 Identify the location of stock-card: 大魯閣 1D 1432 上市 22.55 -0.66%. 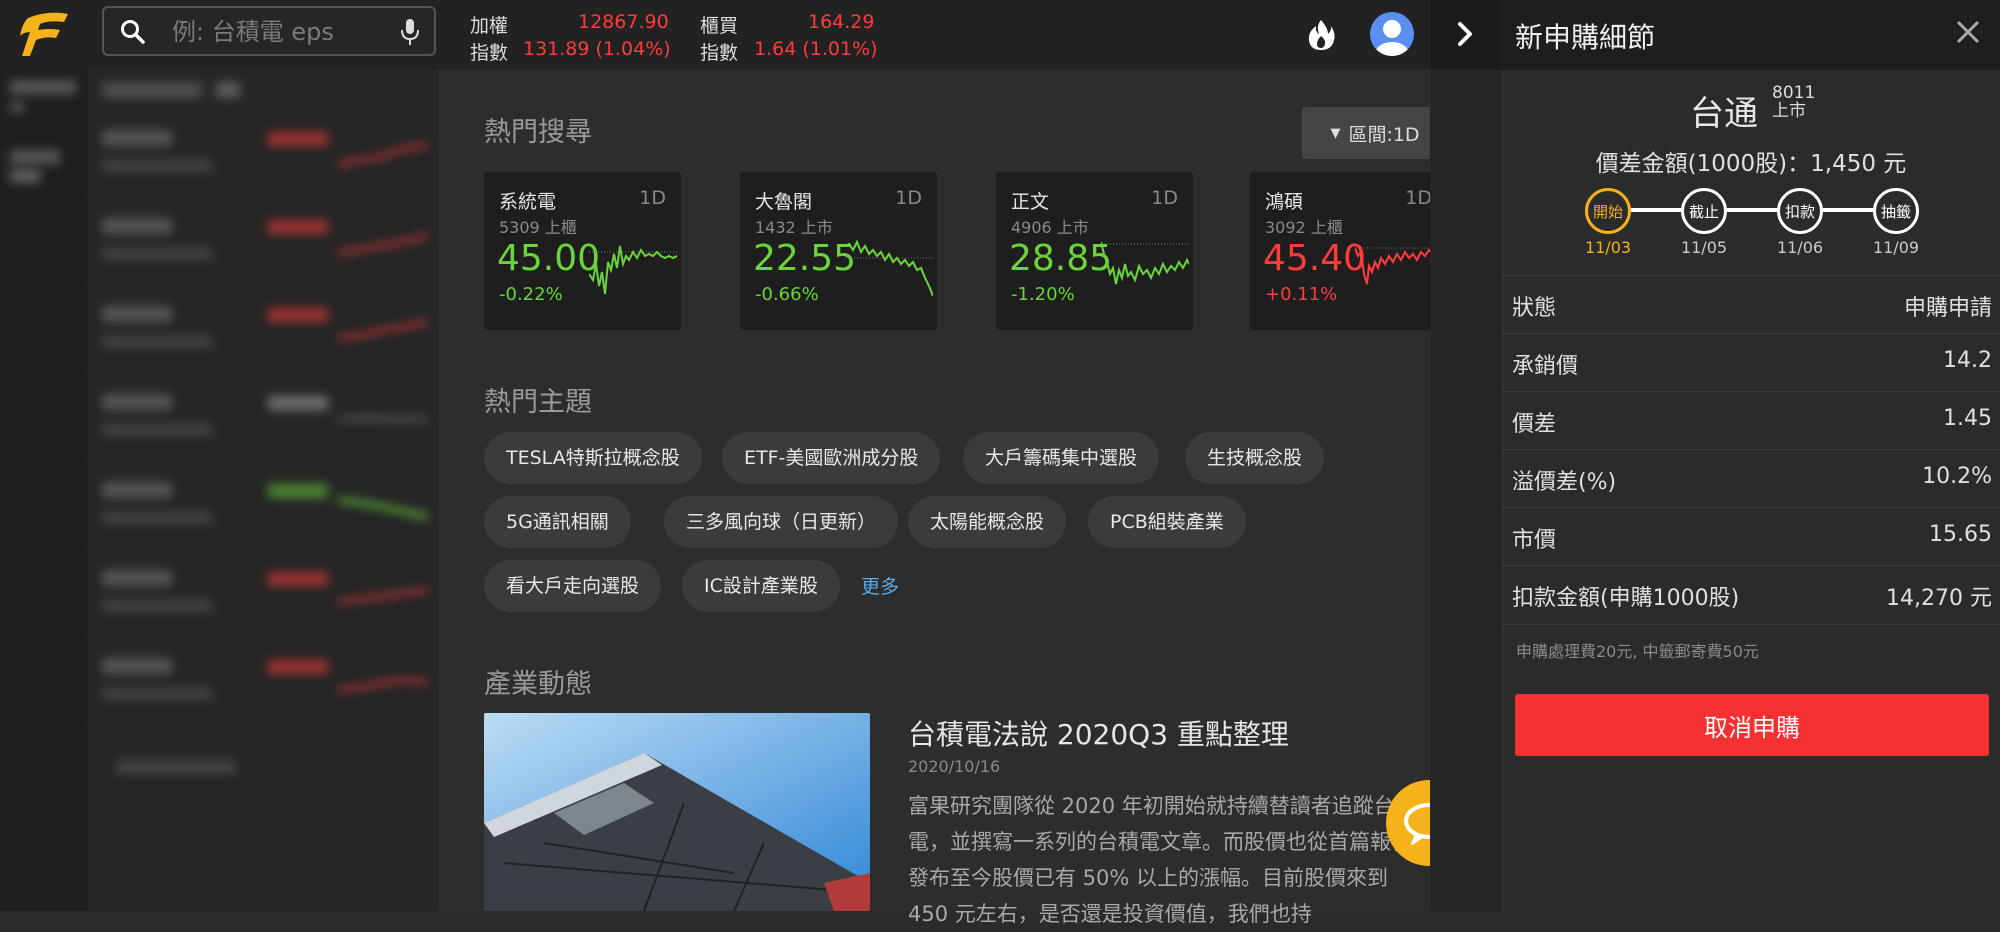
(838, 251).